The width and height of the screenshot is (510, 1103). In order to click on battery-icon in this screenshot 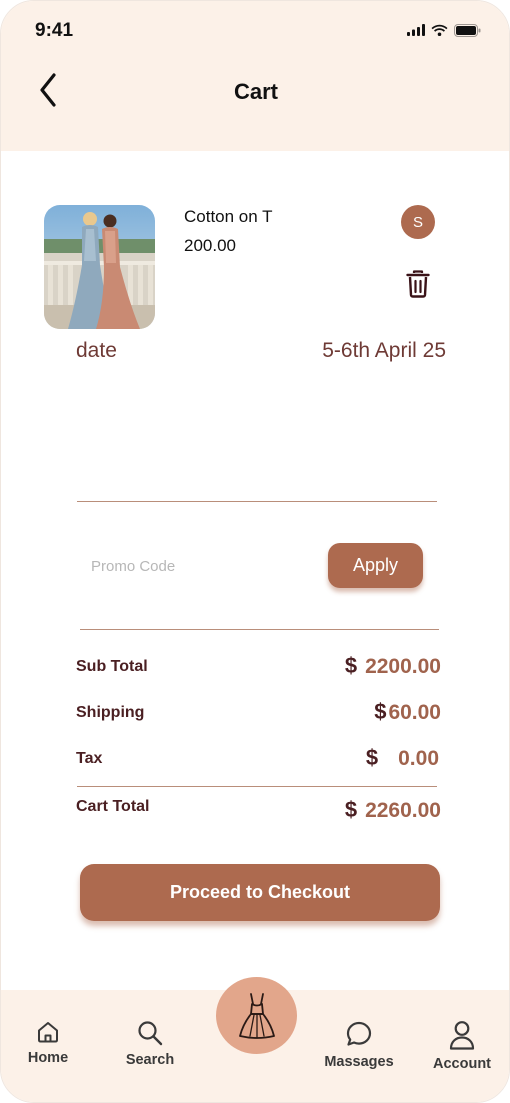, I will do `click(467, 30)`.